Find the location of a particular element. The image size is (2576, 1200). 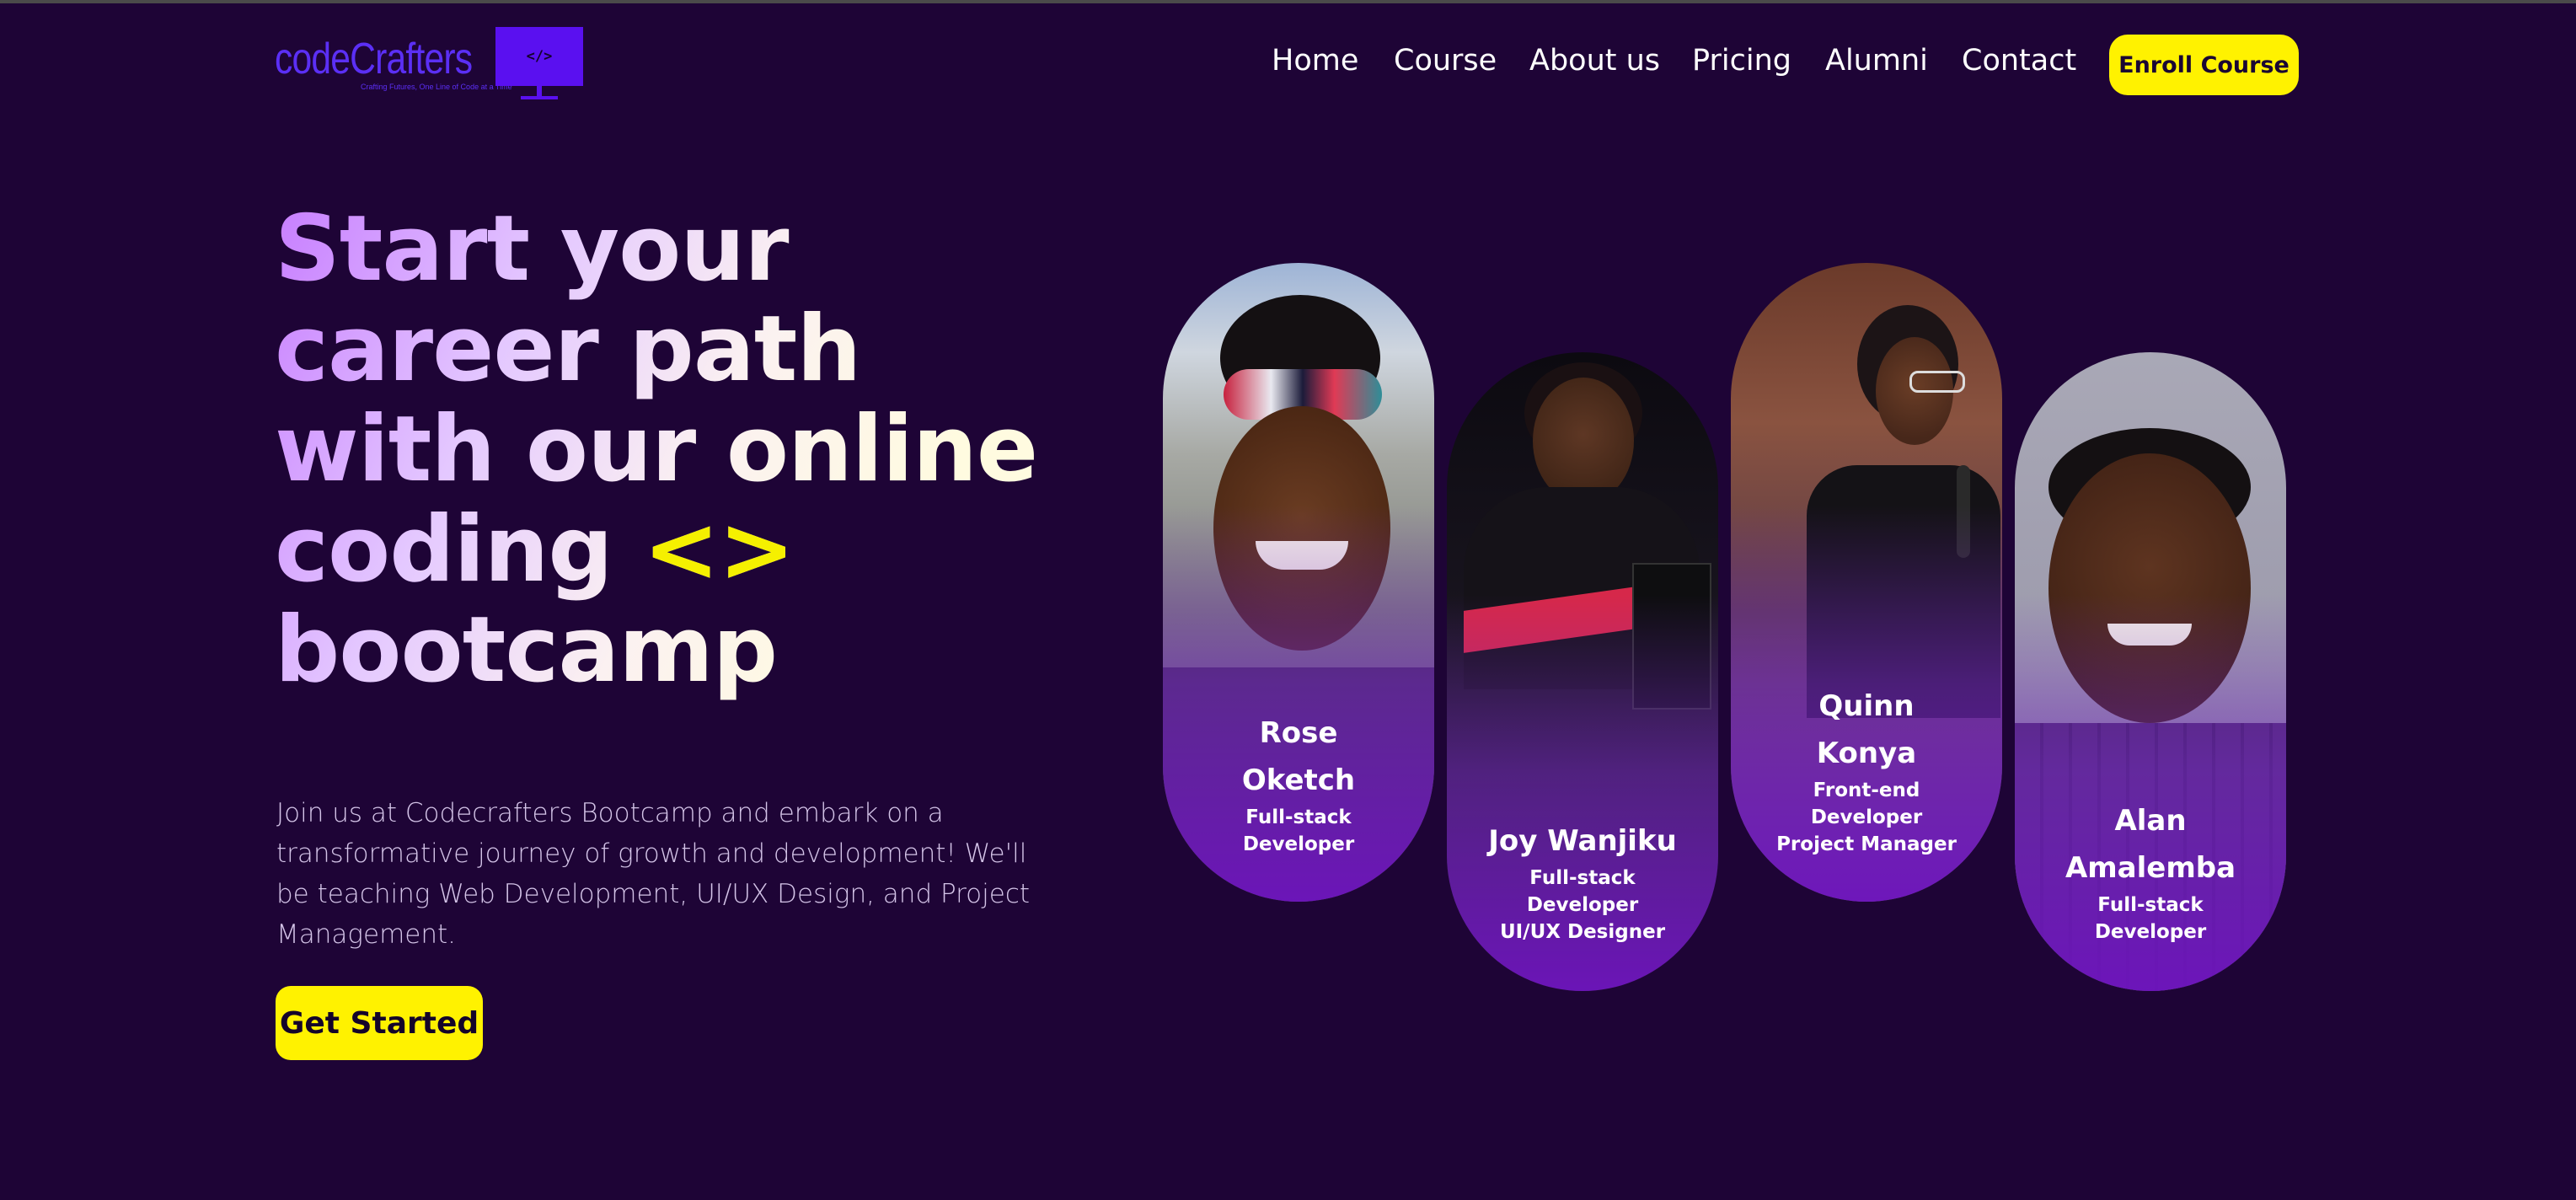

alumni-name: Rose Oketch is located at coordinates (1298, 756).